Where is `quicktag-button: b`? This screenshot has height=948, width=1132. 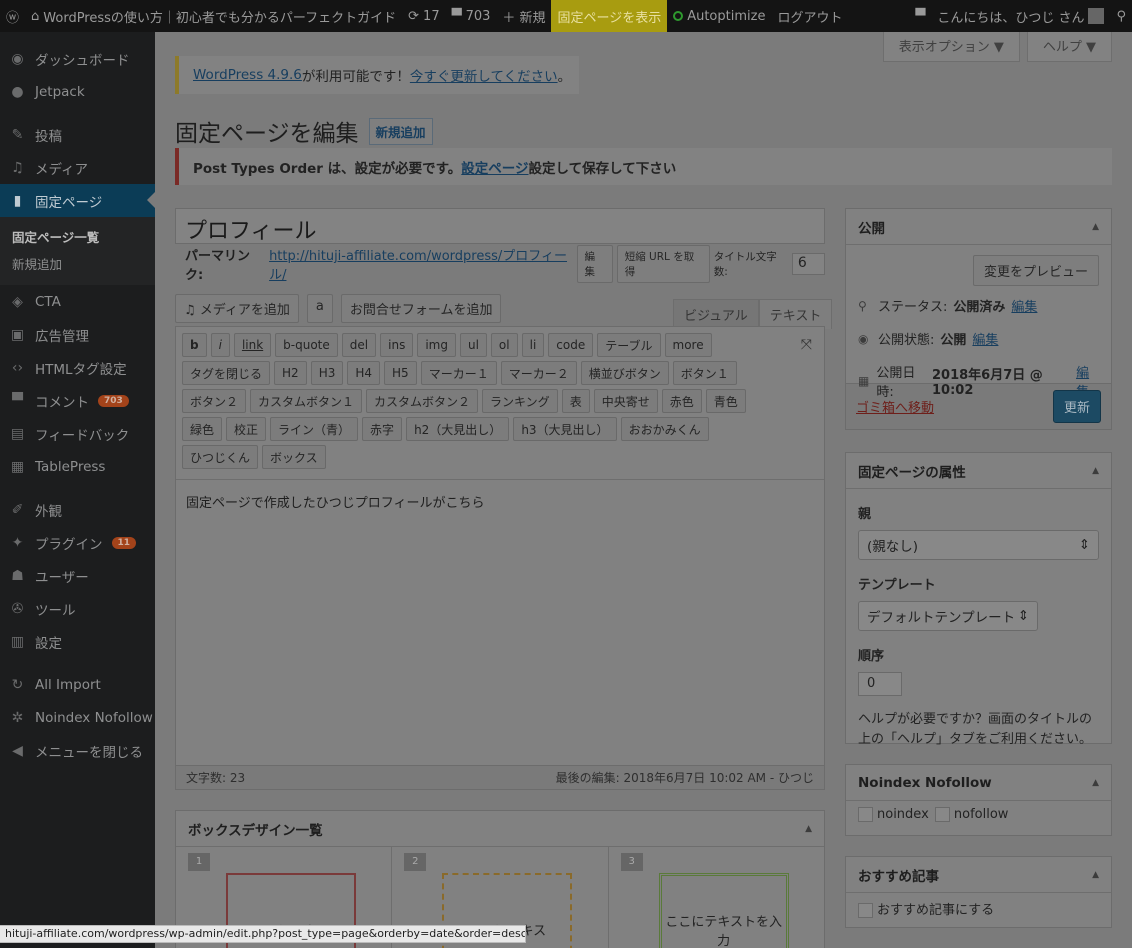
quicktag-button: b is located at coordinates (194, 345).